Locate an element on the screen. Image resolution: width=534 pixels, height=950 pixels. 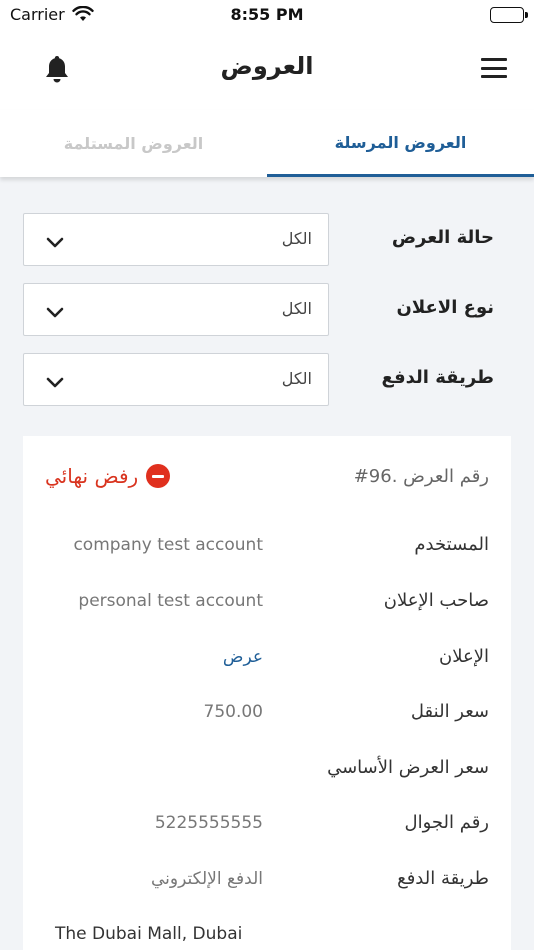
row-label: رقم الجوال is located at coordinates (446, 822).